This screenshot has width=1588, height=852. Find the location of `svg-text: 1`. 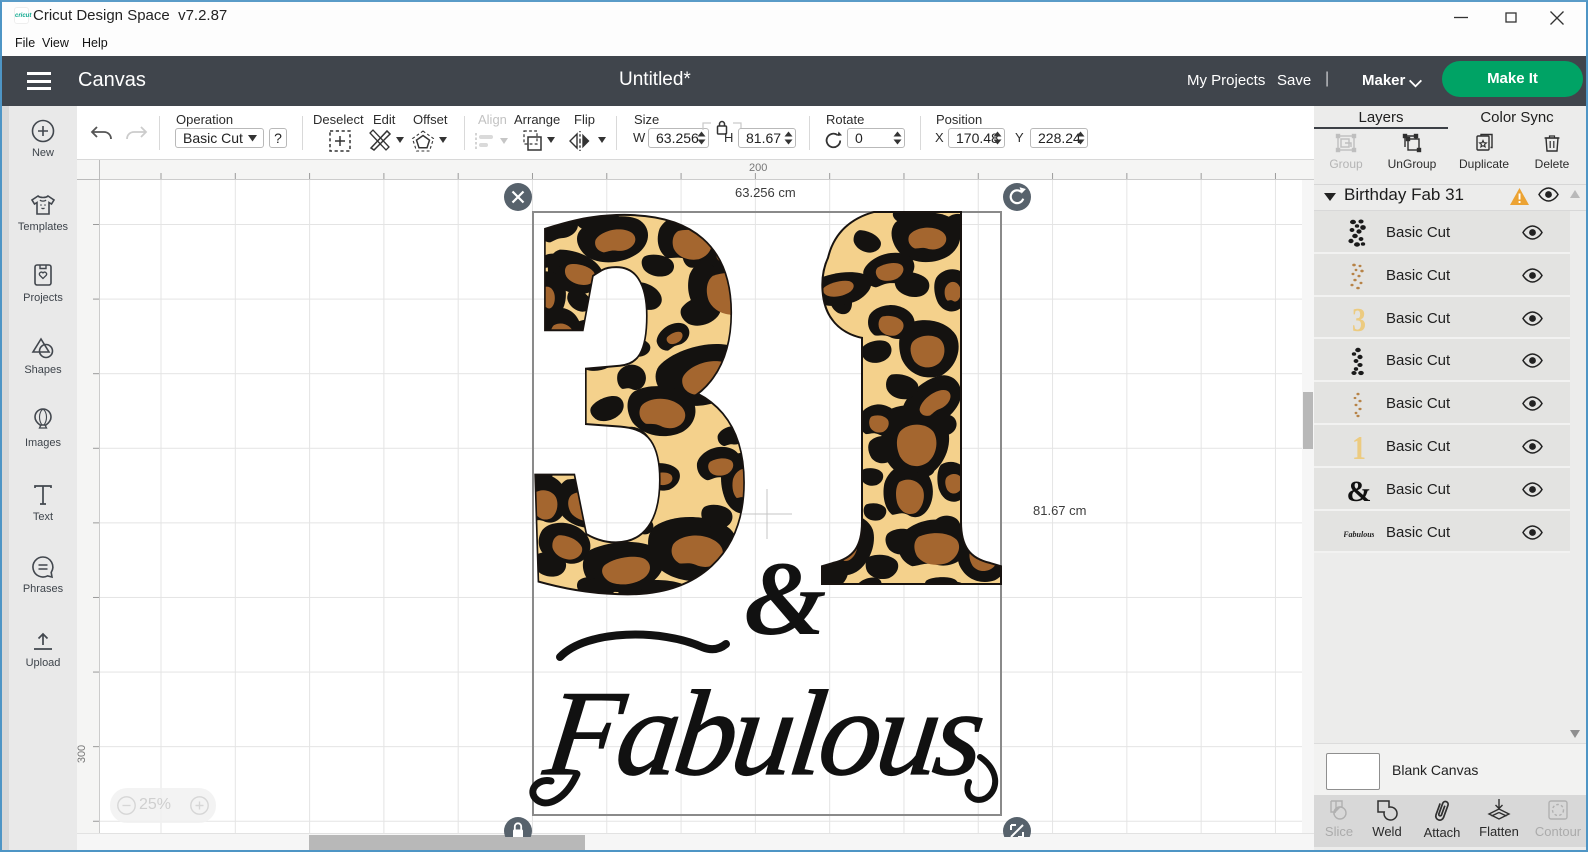

svg-text: 1 is located at coordinates (1359, 447).